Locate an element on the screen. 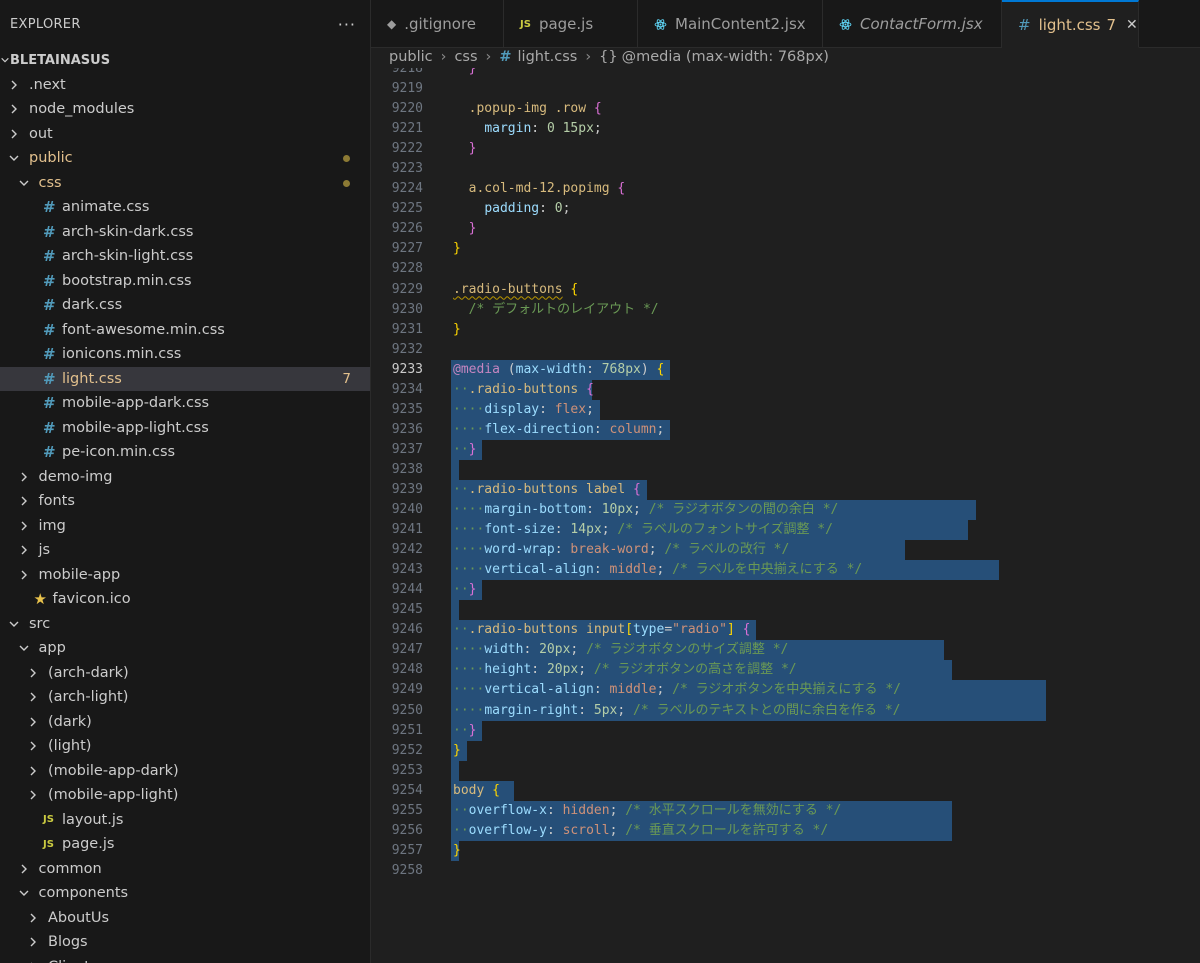 Image resolution: width=1200 pixels, height=963 pixels. tree-item-label: fonts is located at coordinates (56, 501).